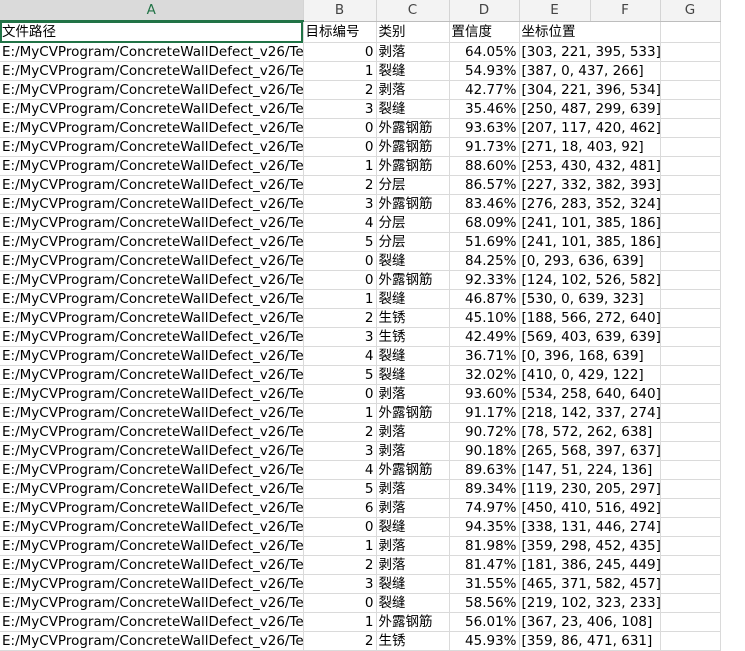 The height and width of the screenshot is (651, 745). I want to click on coordinates-cell: [271, 18, 403, 92], so click(590, 147).